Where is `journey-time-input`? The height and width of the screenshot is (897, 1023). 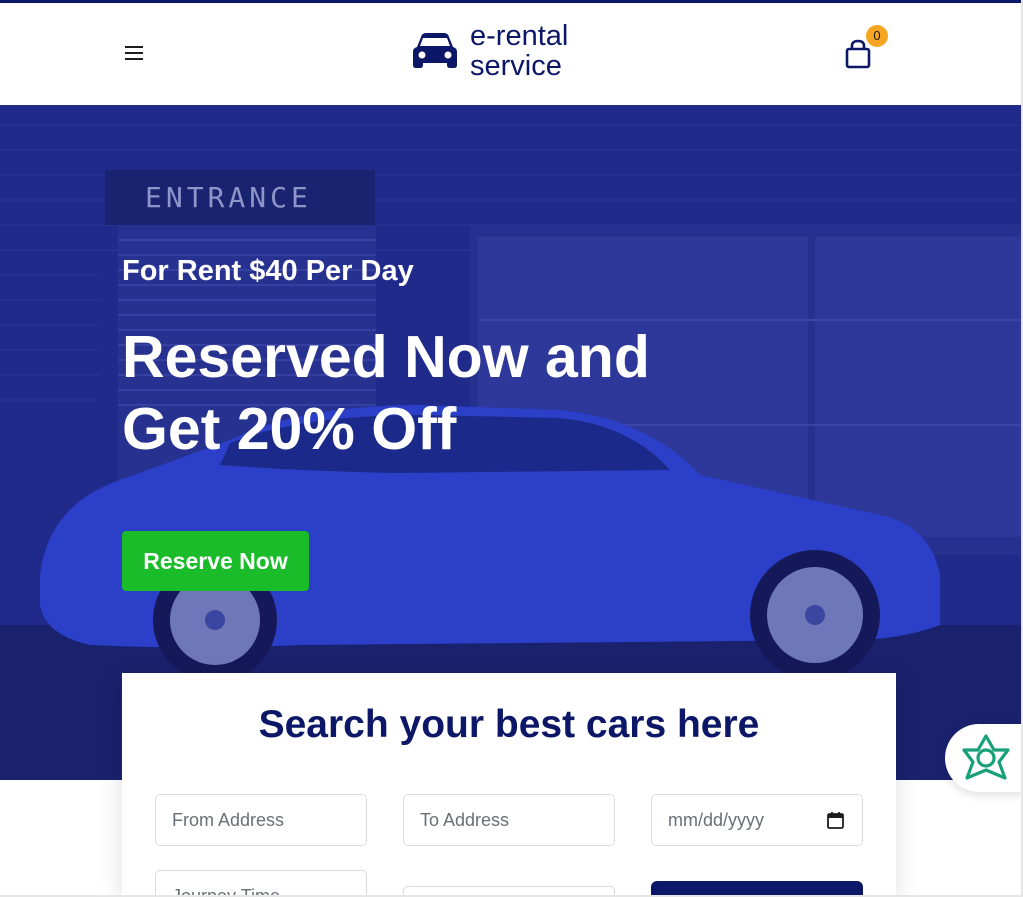
journey-time-input is located at coordinates (269, 884).